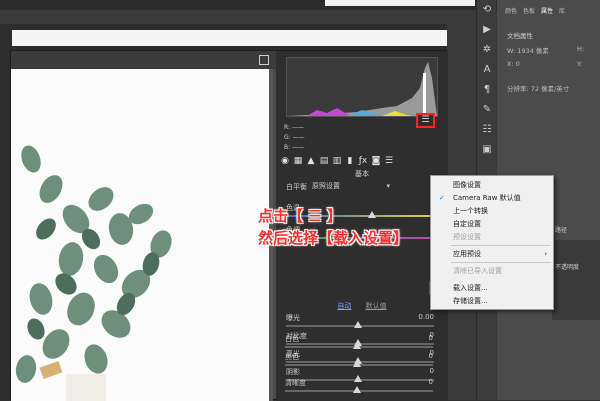 The image size is (600, 401). Describe the element at coordinates (292, 357) in the screenshot. I see `slider-label: 黑色` at that location.